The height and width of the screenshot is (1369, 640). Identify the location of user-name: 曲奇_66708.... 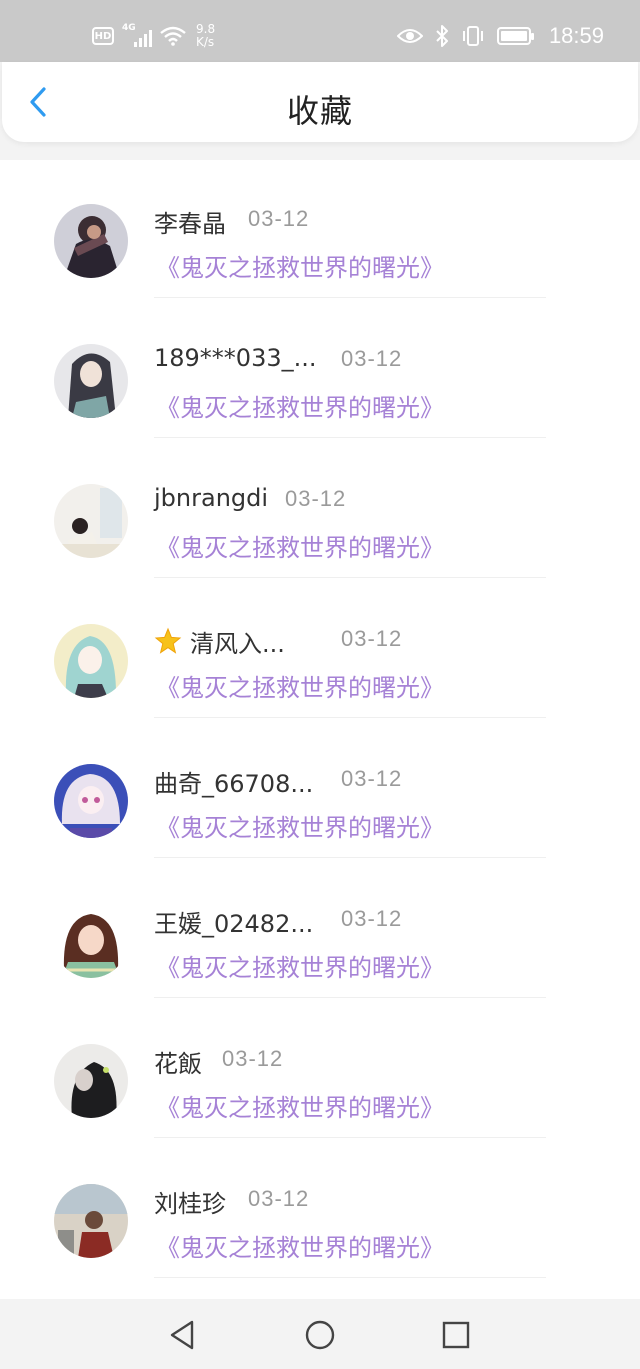
(234, 784).